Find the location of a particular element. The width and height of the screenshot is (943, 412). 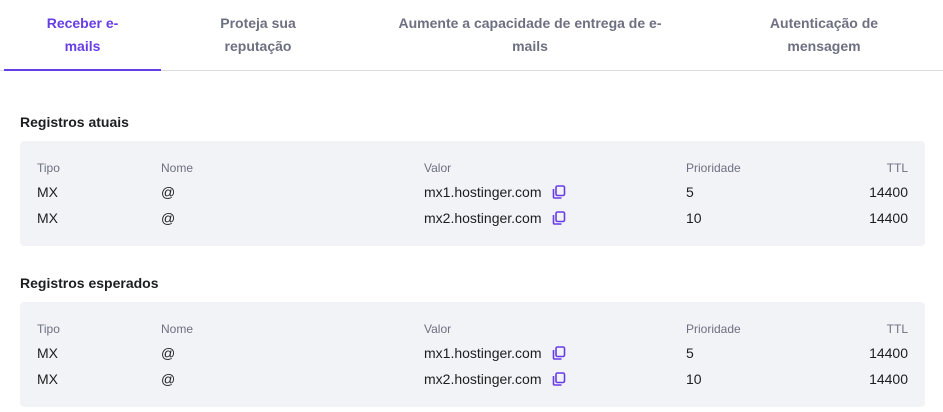

tab-label-line: mensagem is located at coordinates (824, 46).